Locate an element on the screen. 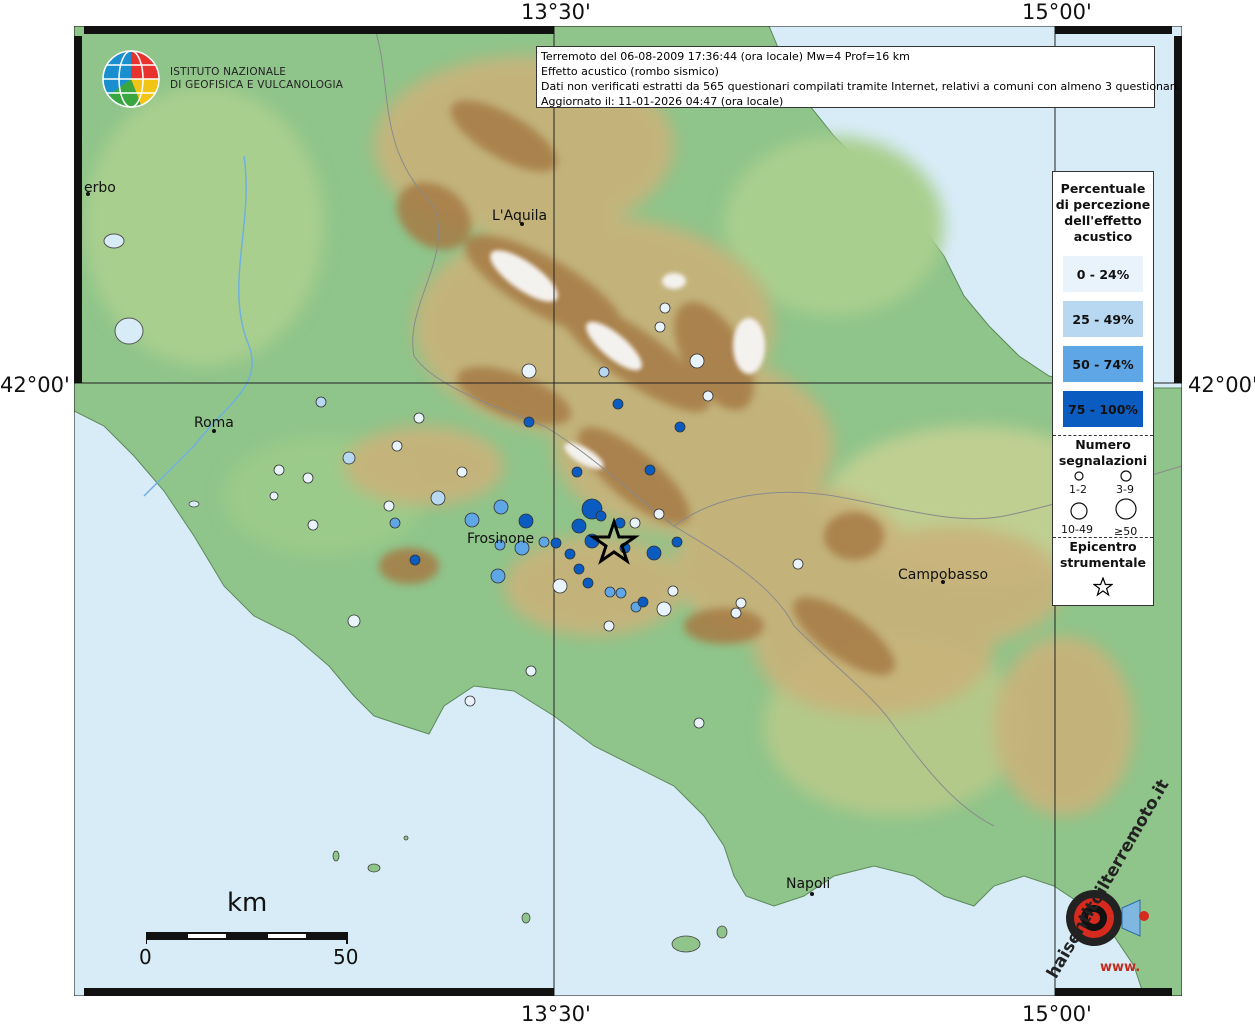 The height and width of the screenshot is (1026, 1255). legend-epicenter-title-line: strumentale is located at coordinates (1103, 562).